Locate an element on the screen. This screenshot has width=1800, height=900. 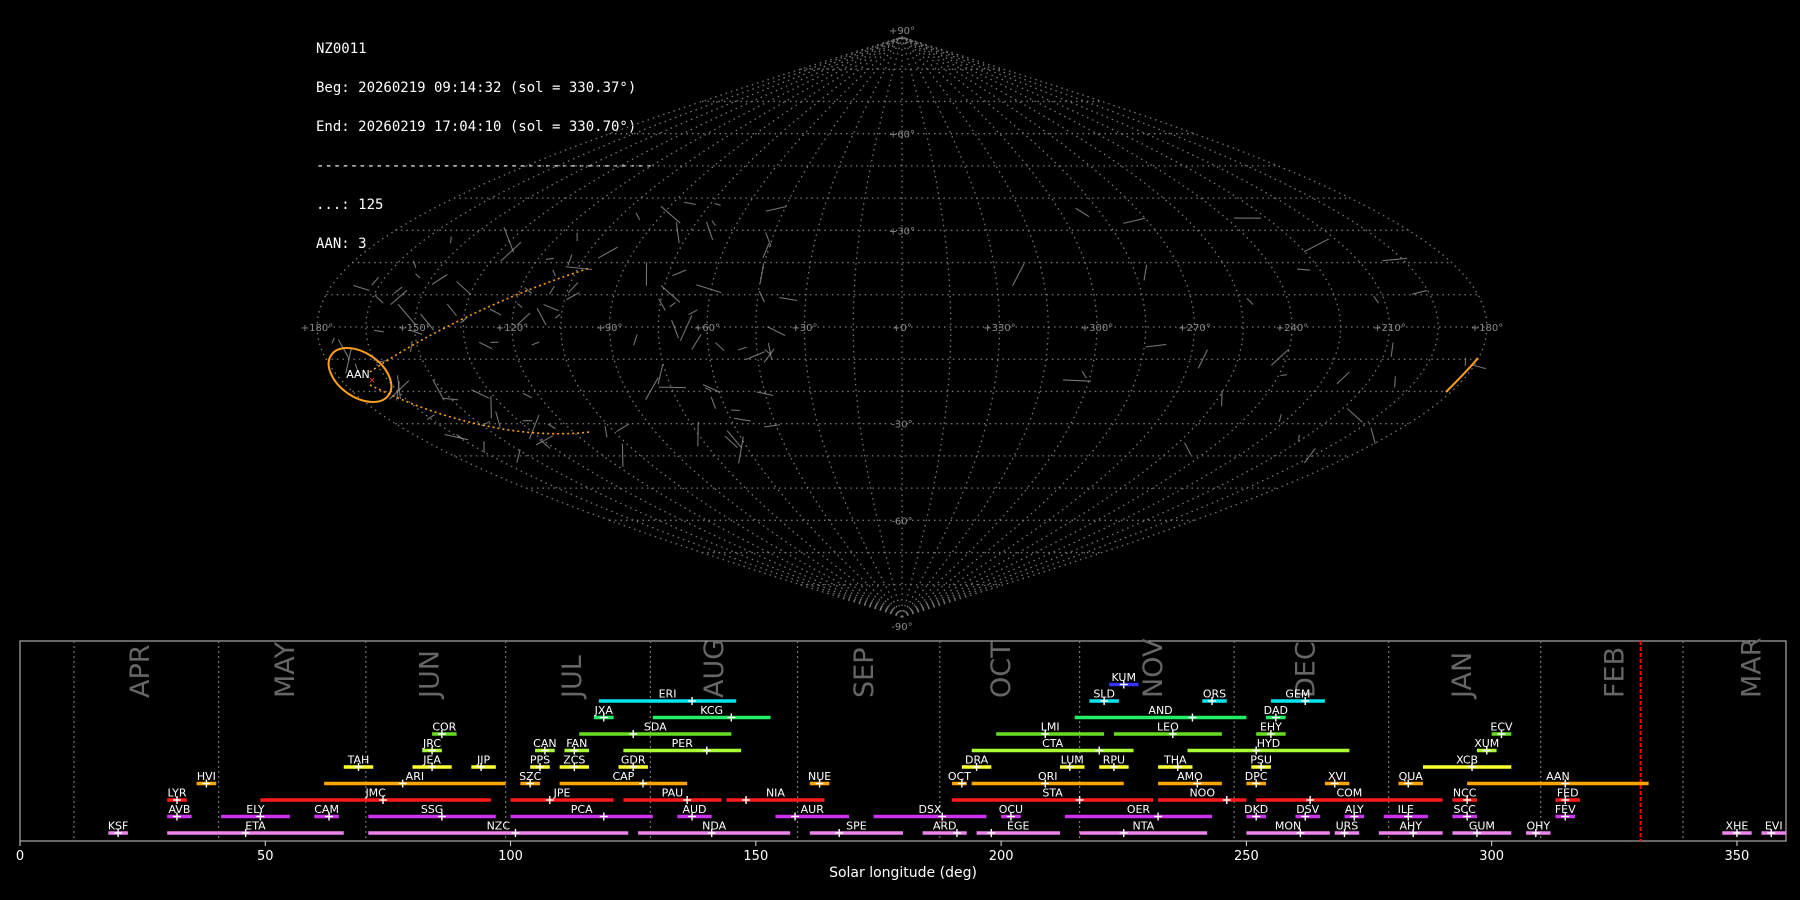
shower-label: FED is located at coordinates (1568, 793).